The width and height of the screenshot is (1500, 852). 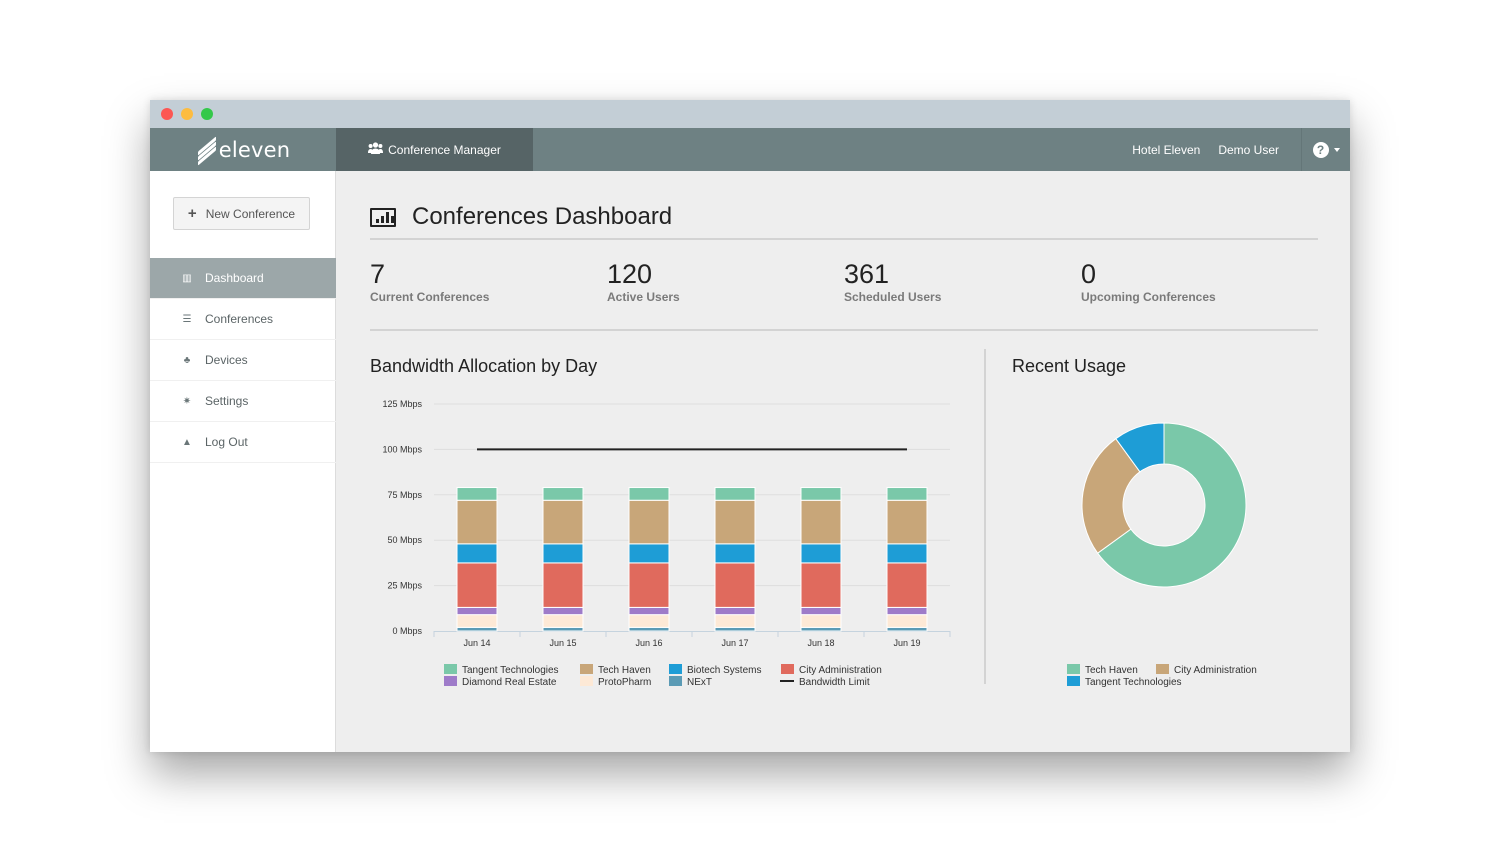 What do you see at coordinates (630, 274) in the screenshot?
I see `stat-value: 120` at bounding box center [630, 274].